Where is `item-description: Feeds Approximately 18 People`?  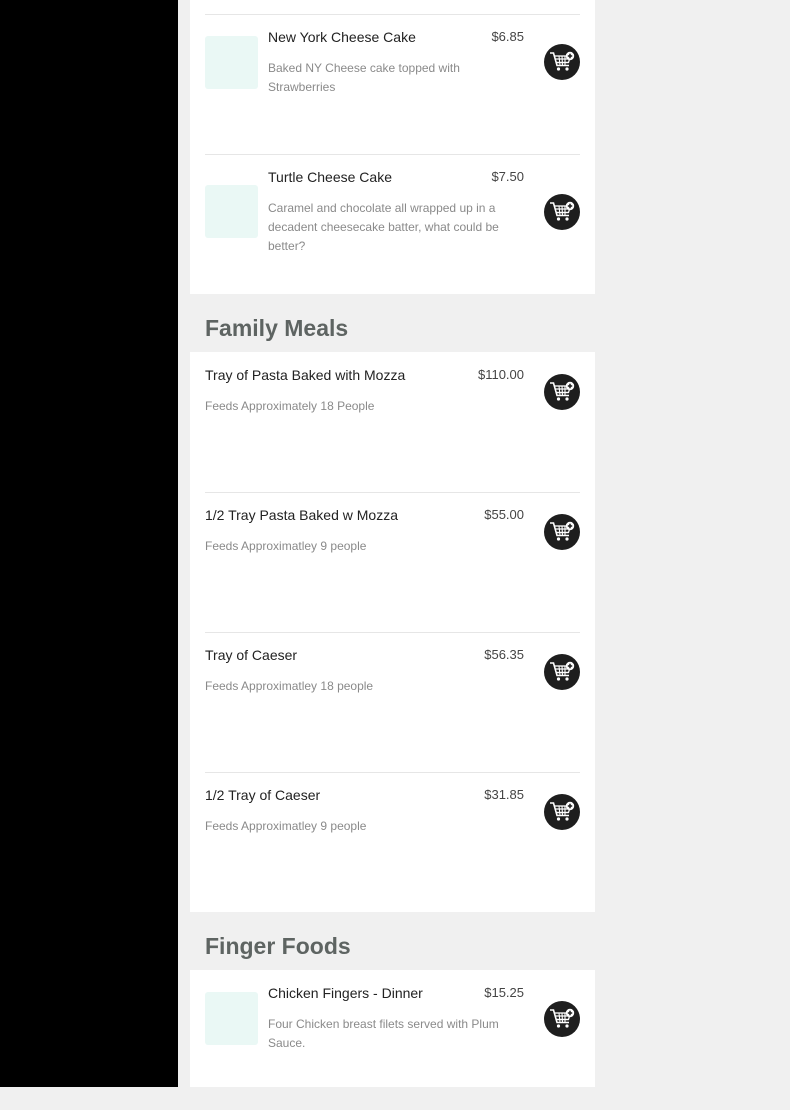 item-description: Feeds Approximately 18 People is located at coordinates (290, 406).